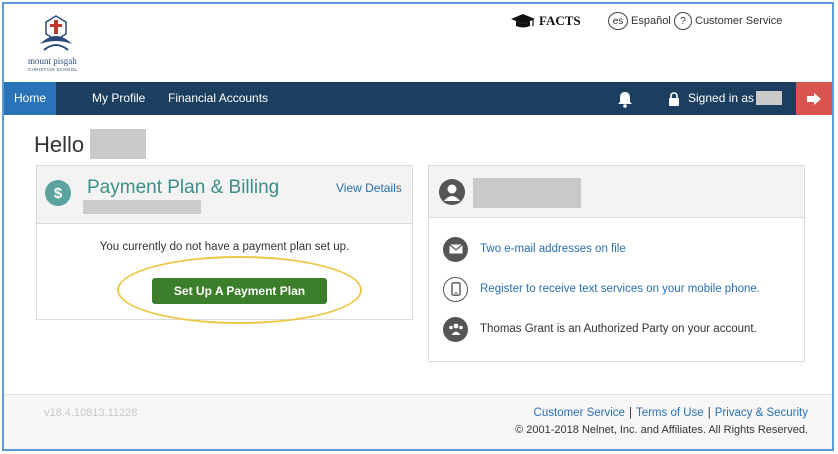 Image resolution: width=838 pixels, height=454 pixels. I want to click on profile-card-header, so click(616, 192).